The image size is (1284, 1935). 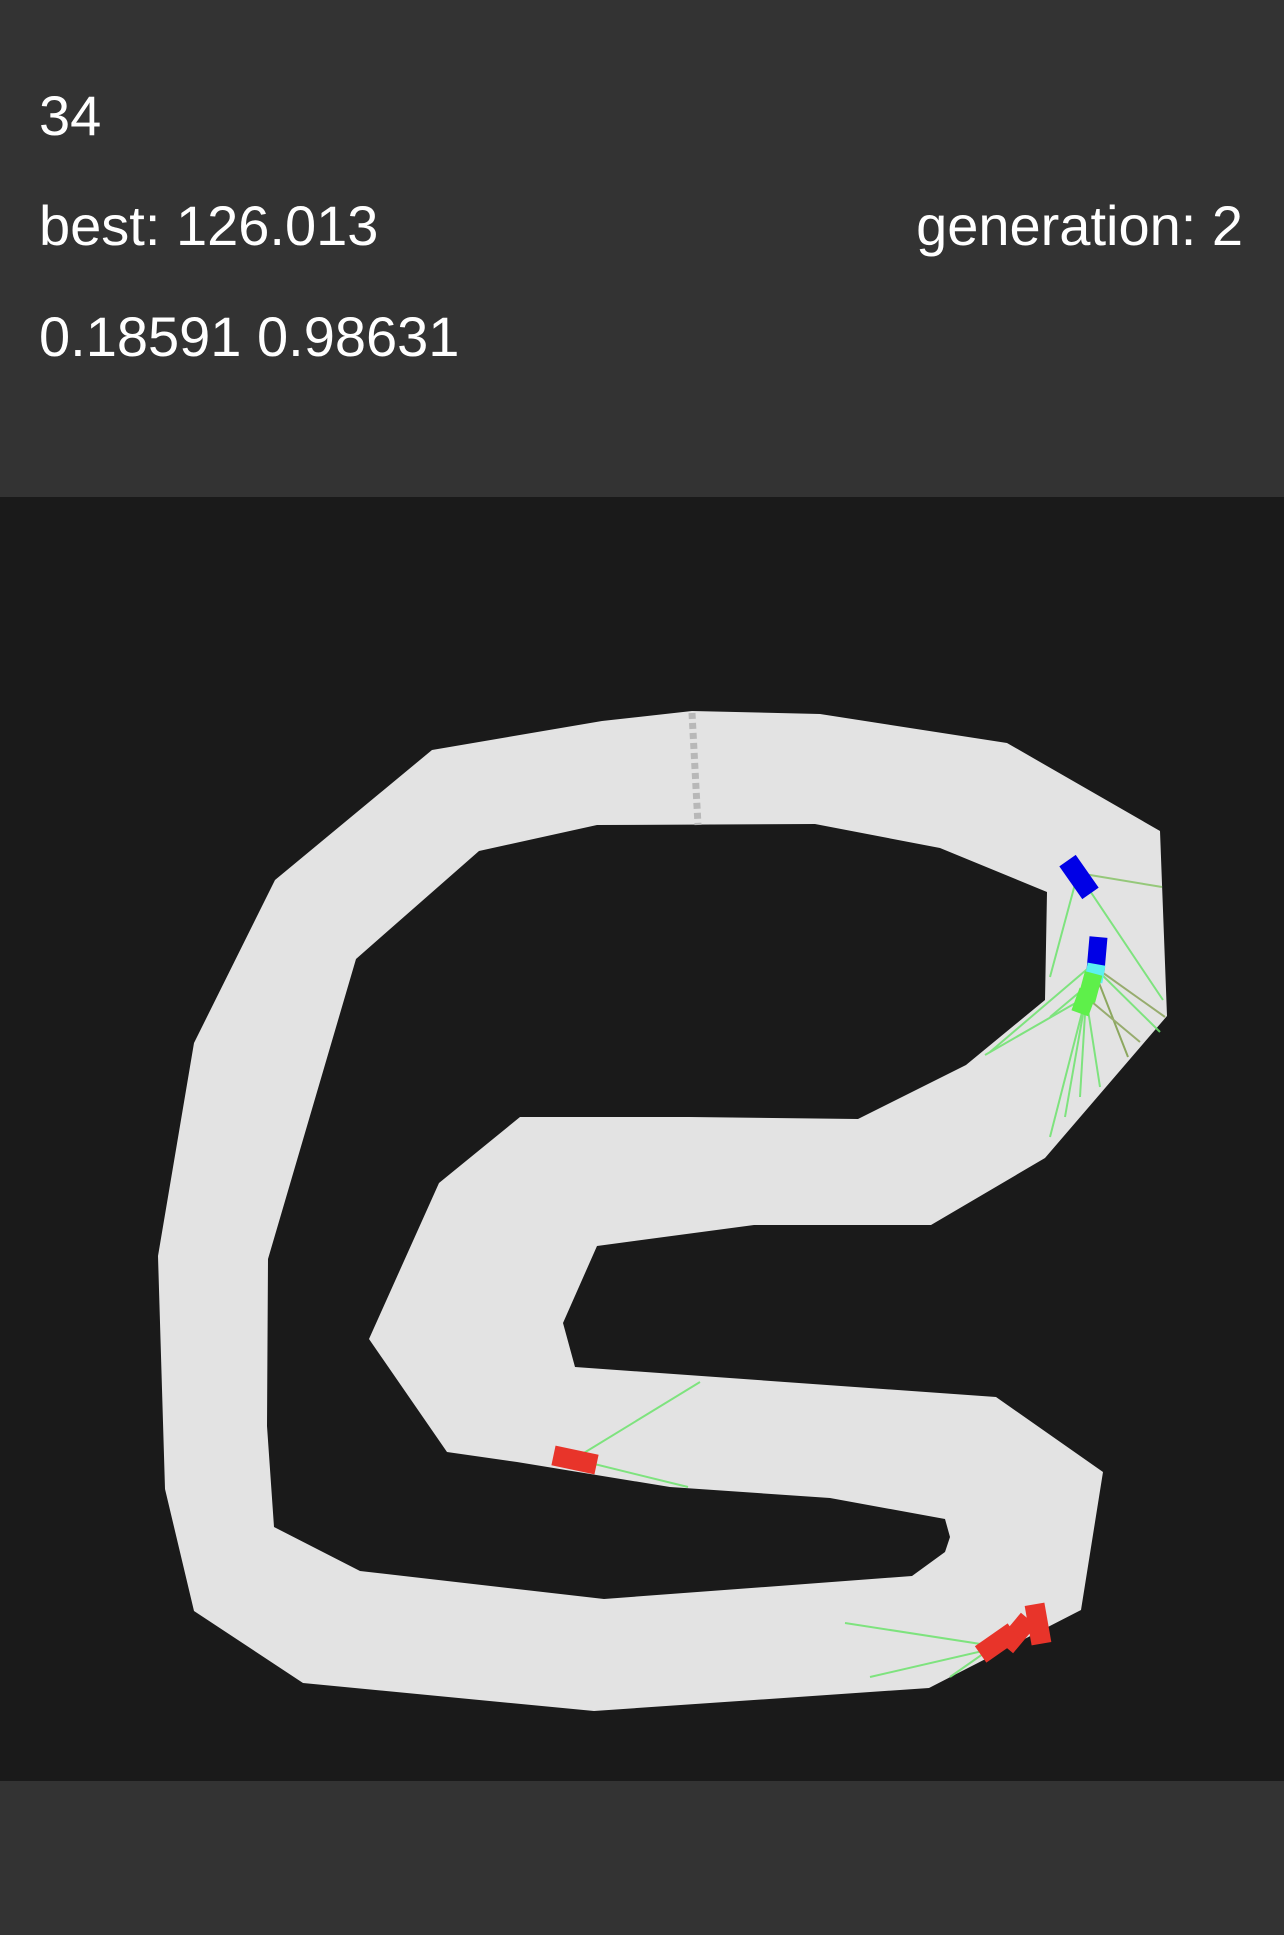 I want to click on best-score: best: 126.013, so click(x=209, y=225).